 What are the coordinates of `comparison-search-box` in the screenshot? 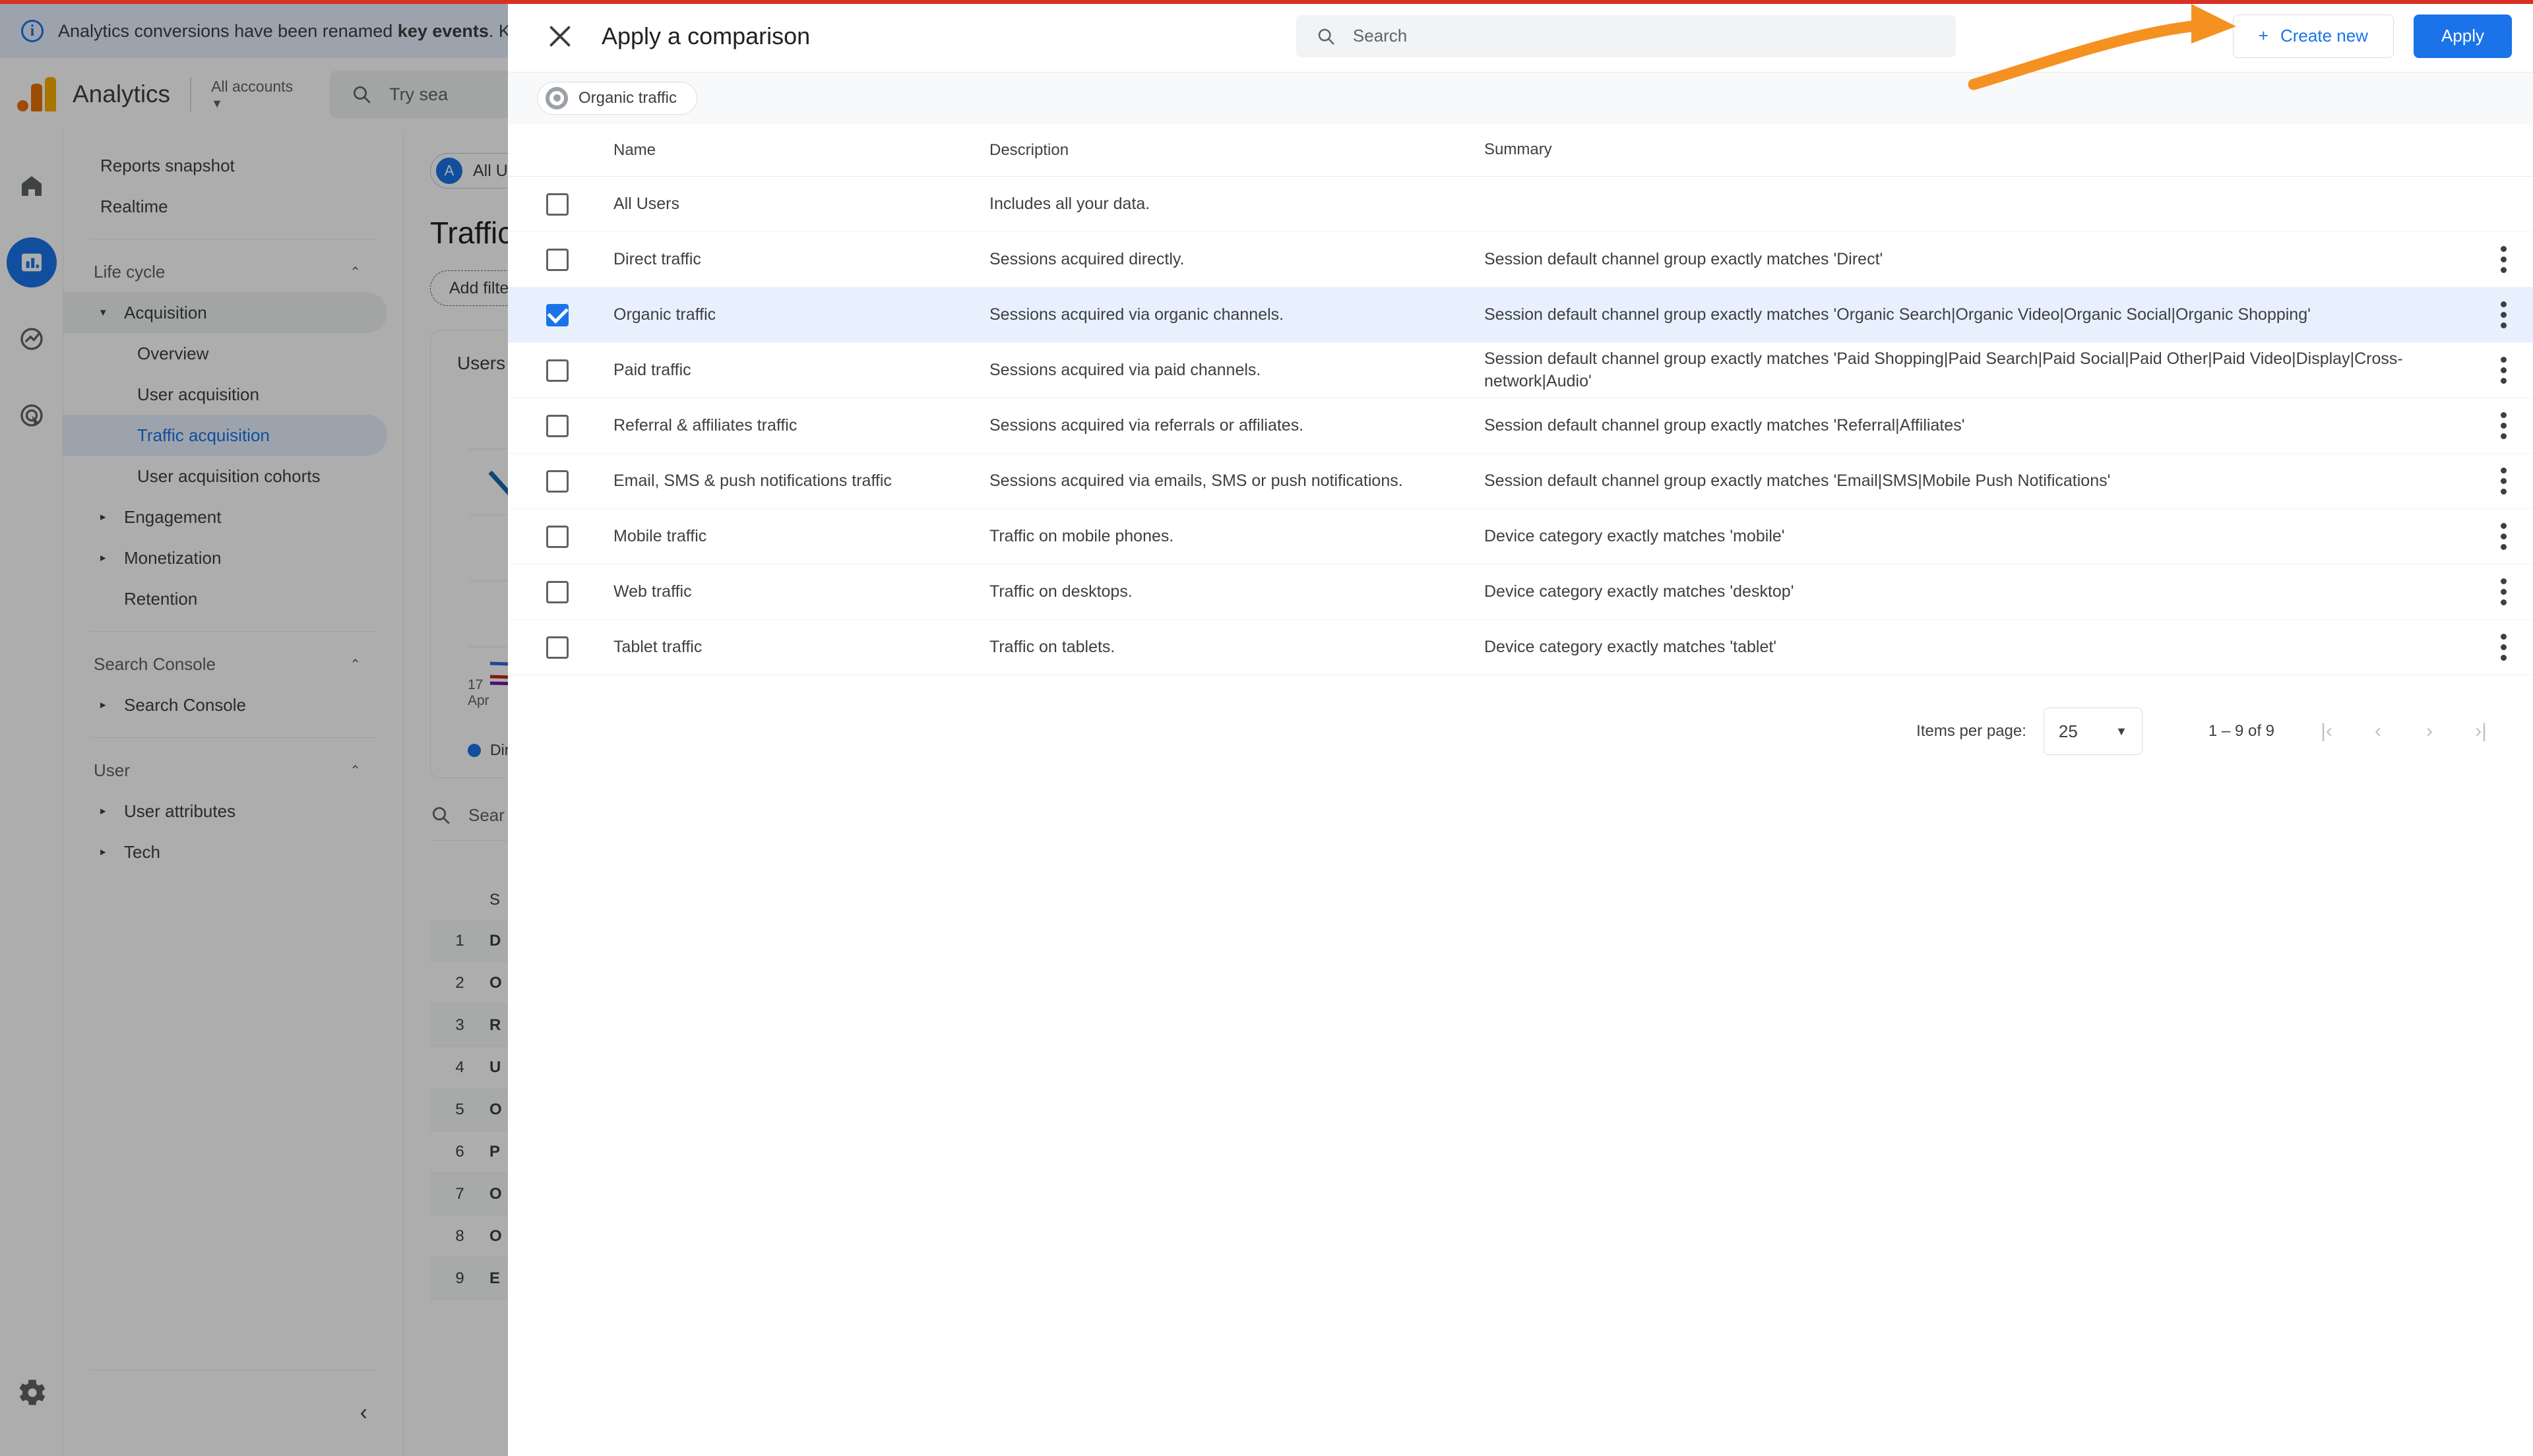 It's located at (1626, 36).